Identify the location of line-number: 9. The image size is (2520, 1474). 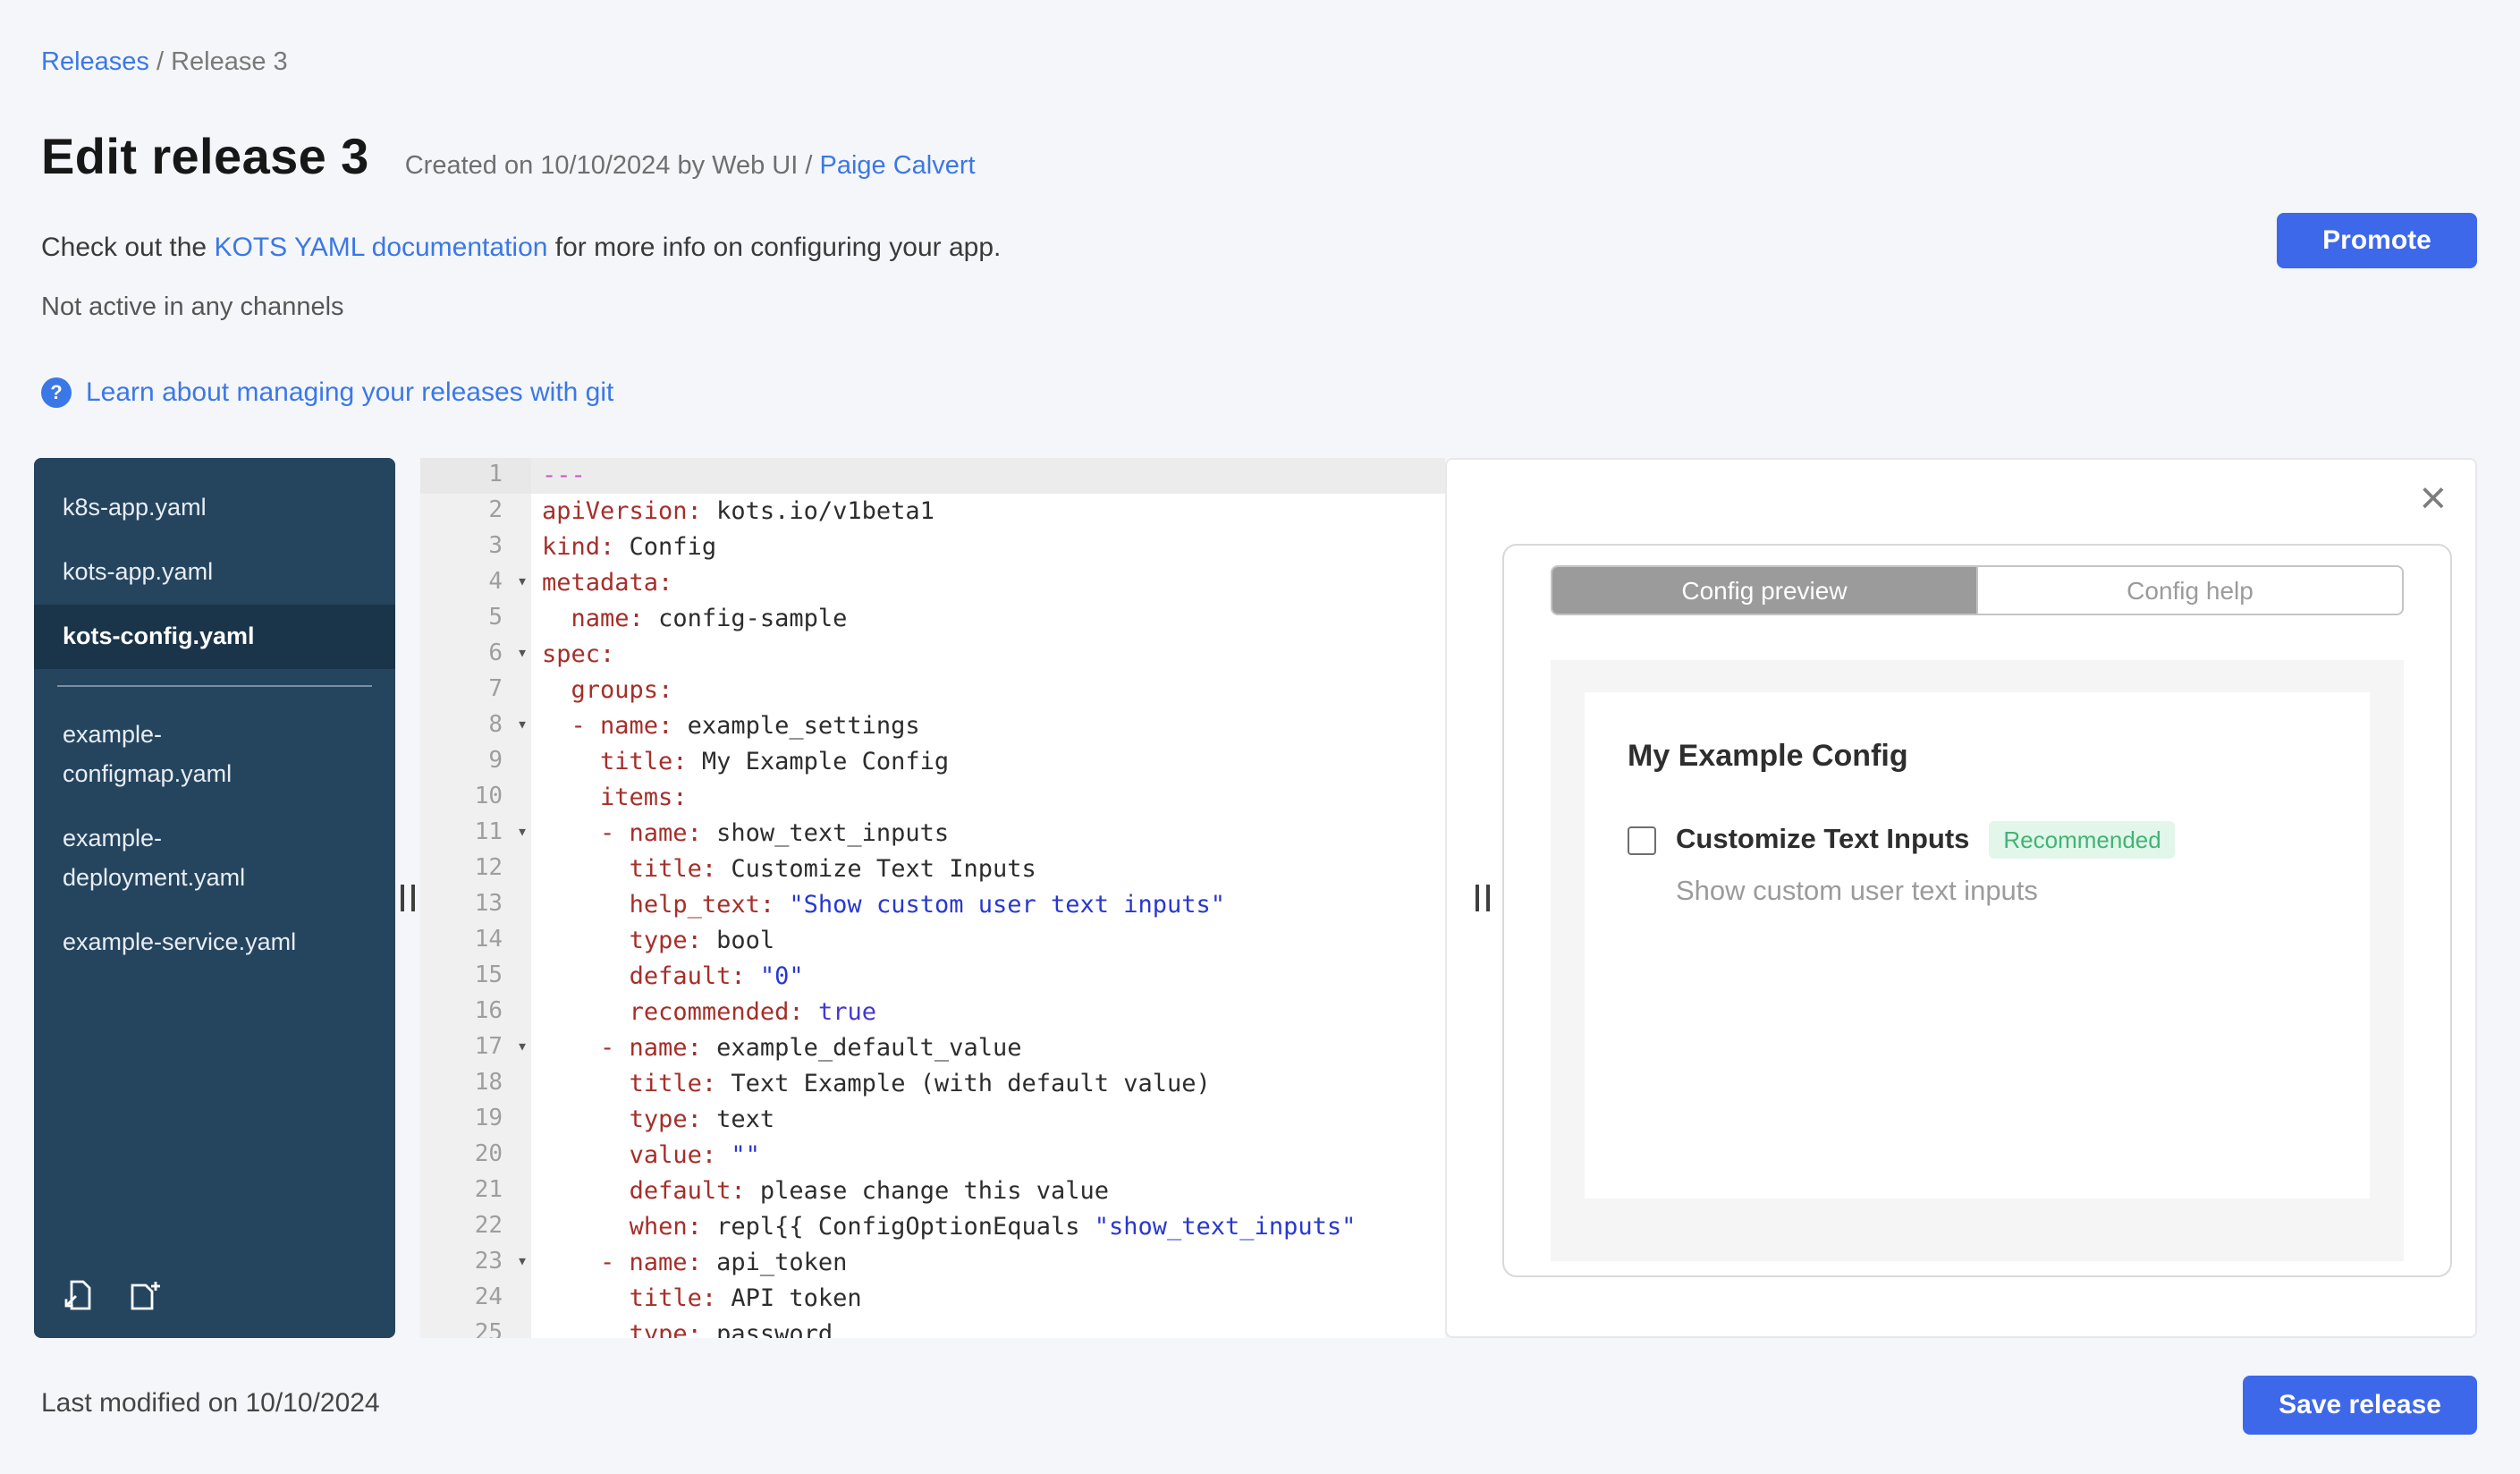
(476, 762).